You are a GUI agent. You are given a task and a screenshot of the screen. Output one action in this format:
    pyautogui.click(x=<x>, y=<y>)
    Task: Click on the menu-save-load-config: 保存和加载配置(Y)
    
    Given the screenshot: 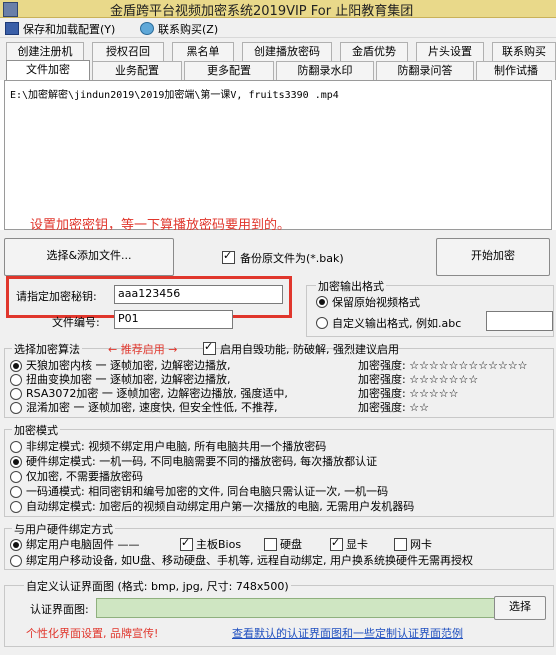 What is the action you would take?
    pyautogui.click(x=60, y=29)
    